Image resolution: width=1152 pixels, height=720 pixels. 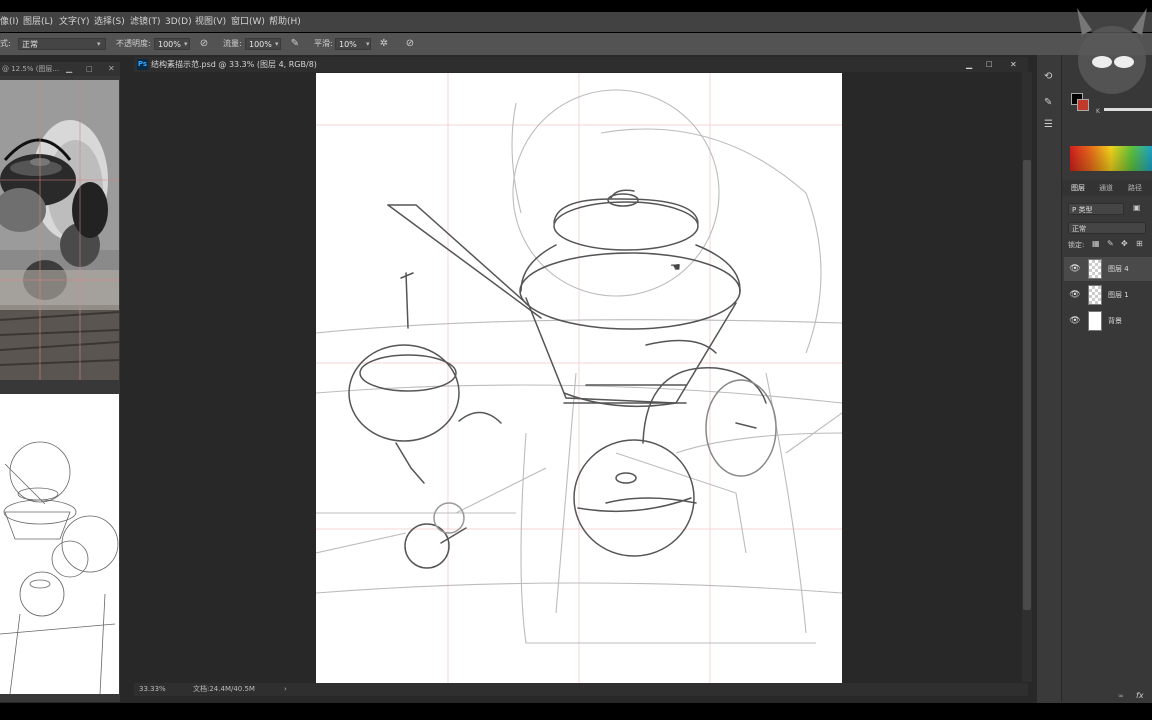 I want to click on reference-tab: @ 12.5% (图层... ▁ □ ✕, so click(x=60, y=69).